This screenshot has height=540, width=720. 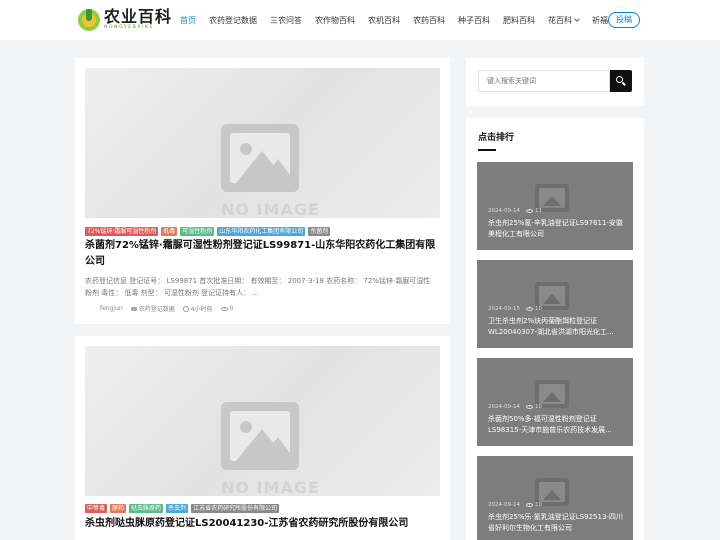 I want to click on tag-link: 可湿性粉剂, so click(x=197, y=231).